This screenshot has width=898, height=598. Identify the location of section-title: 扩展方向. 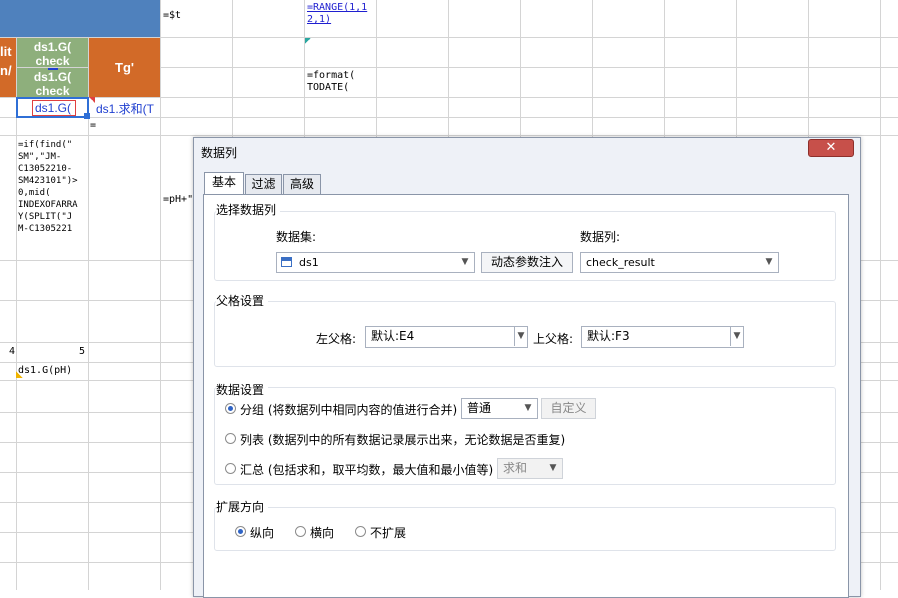
(242, 506).